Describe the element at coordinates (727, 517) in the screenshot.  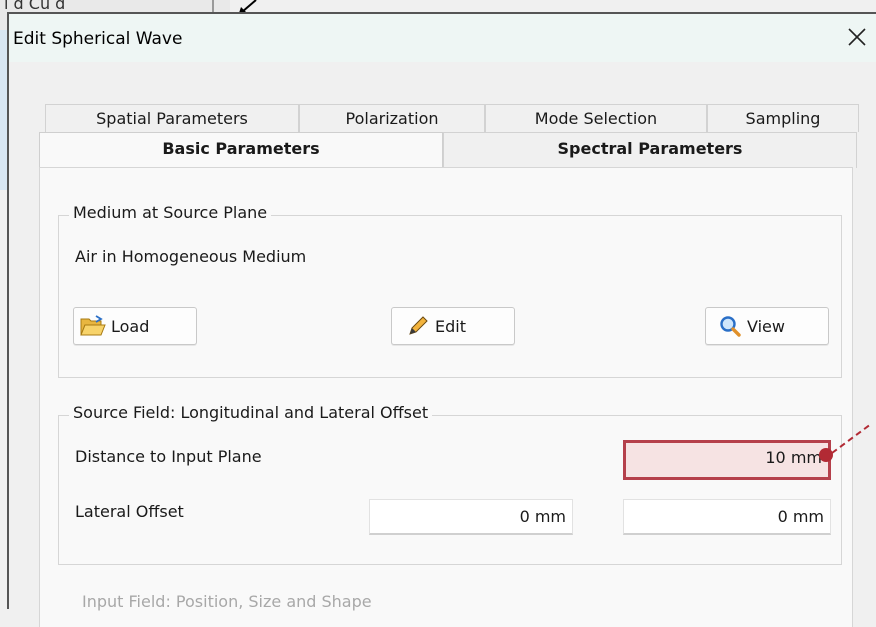
I see `lateral-offset-y-input: 0 mm` at that location.